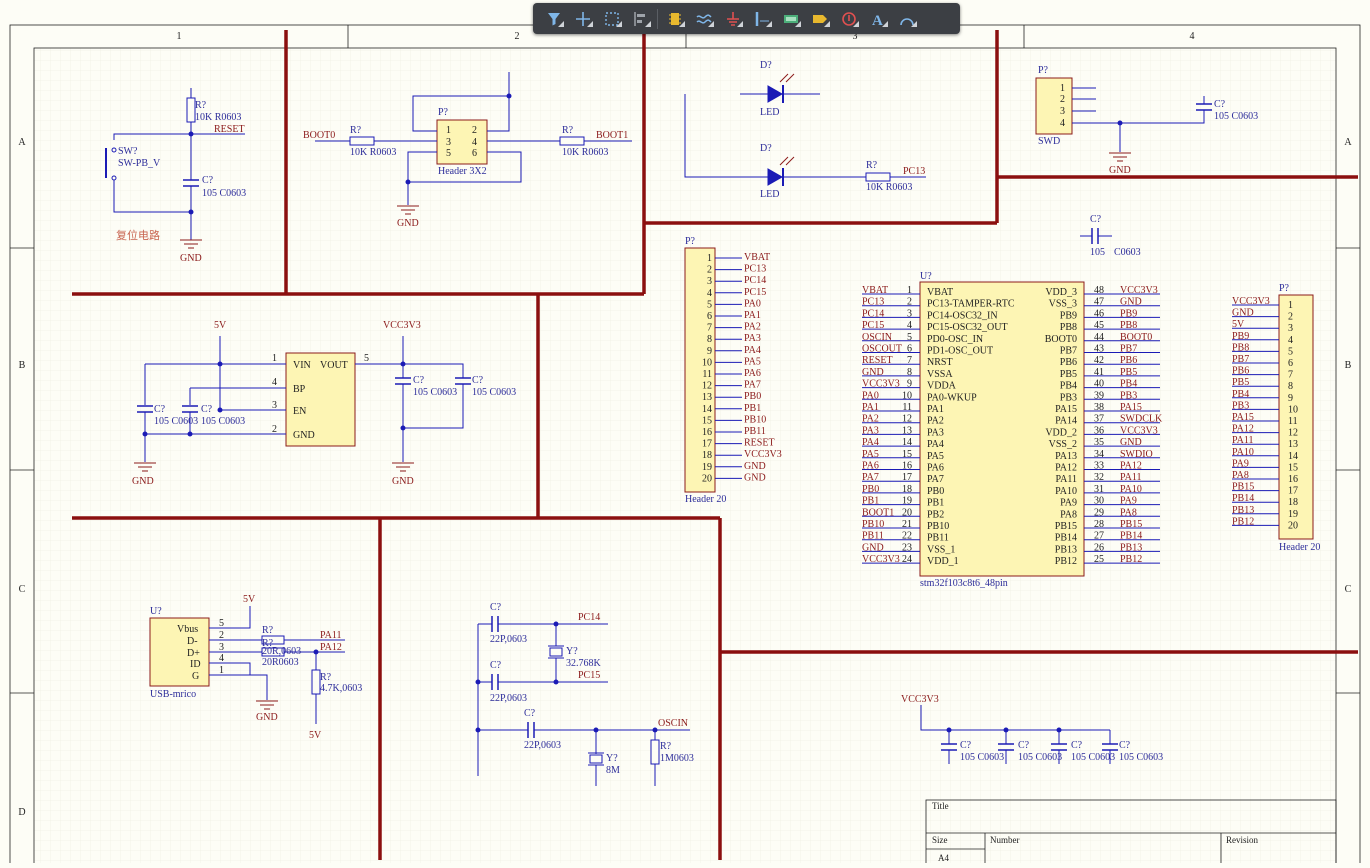 This screenshot has width=1370, height=868. I want to click on place-bus-button, so click(761, 18).